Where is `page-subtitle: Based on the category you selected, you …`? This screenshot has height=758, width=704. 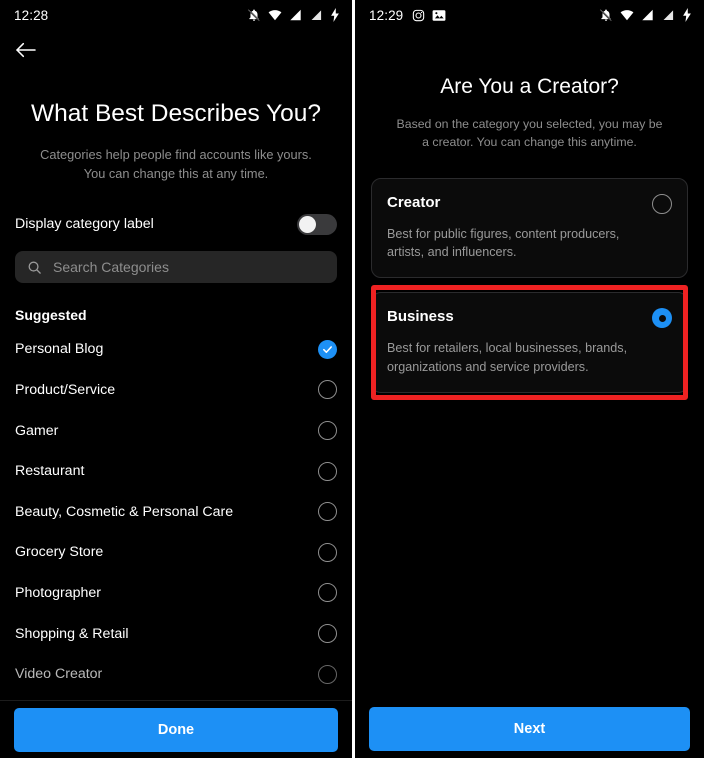
page-subtitle: Based on the category you selected, you … is located at coordinates (529, 133).